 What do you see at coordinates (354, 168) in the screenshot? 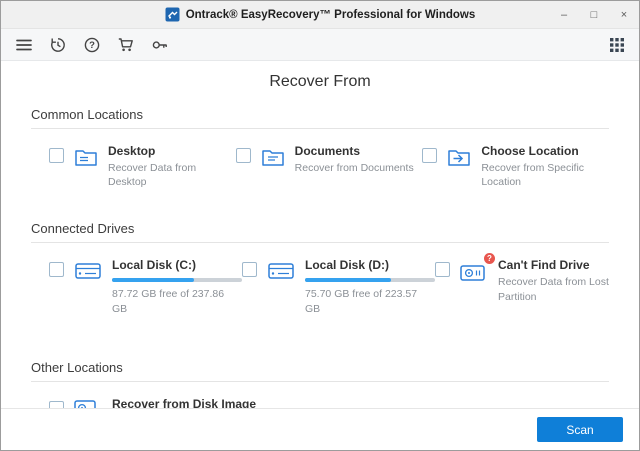
I see `item-subtitle: Recover from Documents` at bounding box center [354, 168].